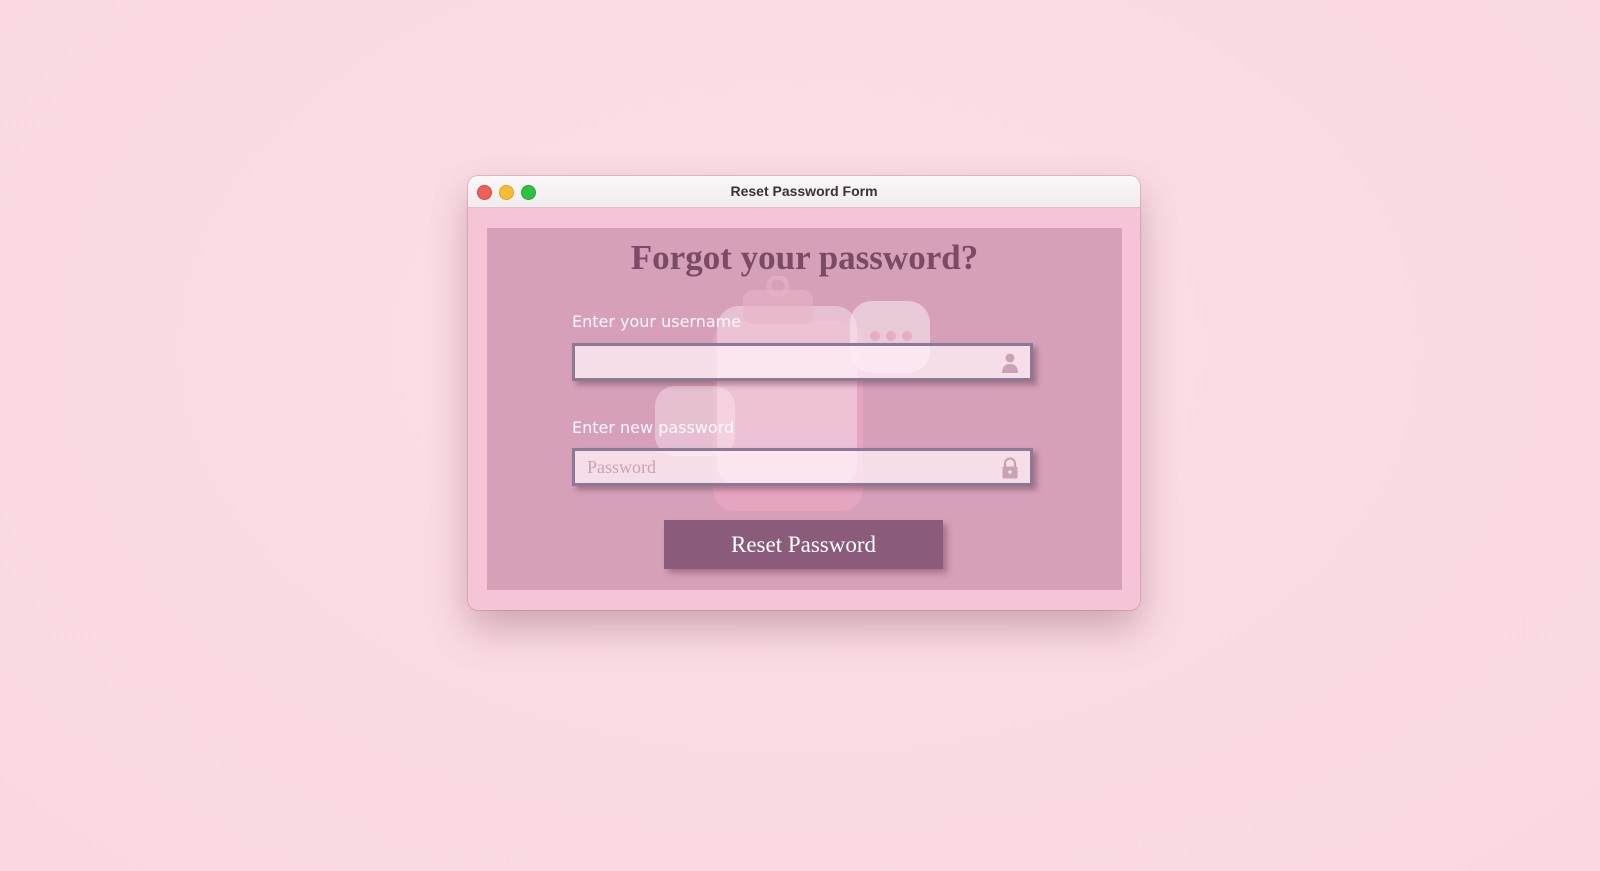 The image size is (1600, 871). Describe the element at coordinates (1010, 468) in the screenshot. I see `lock-icon` at that location.